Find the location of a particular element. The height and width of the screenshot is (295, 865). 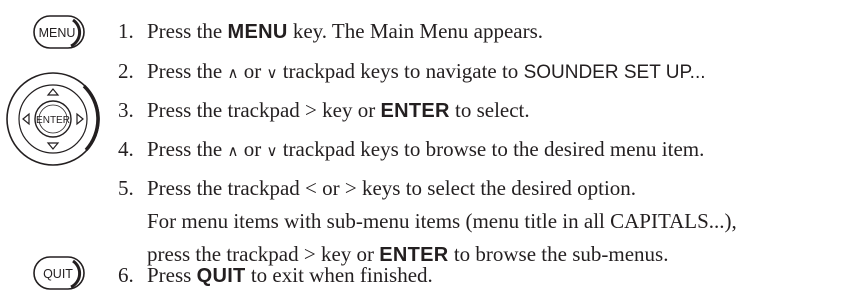

menu-key-label: MENU is located at coordinates (57, 33).